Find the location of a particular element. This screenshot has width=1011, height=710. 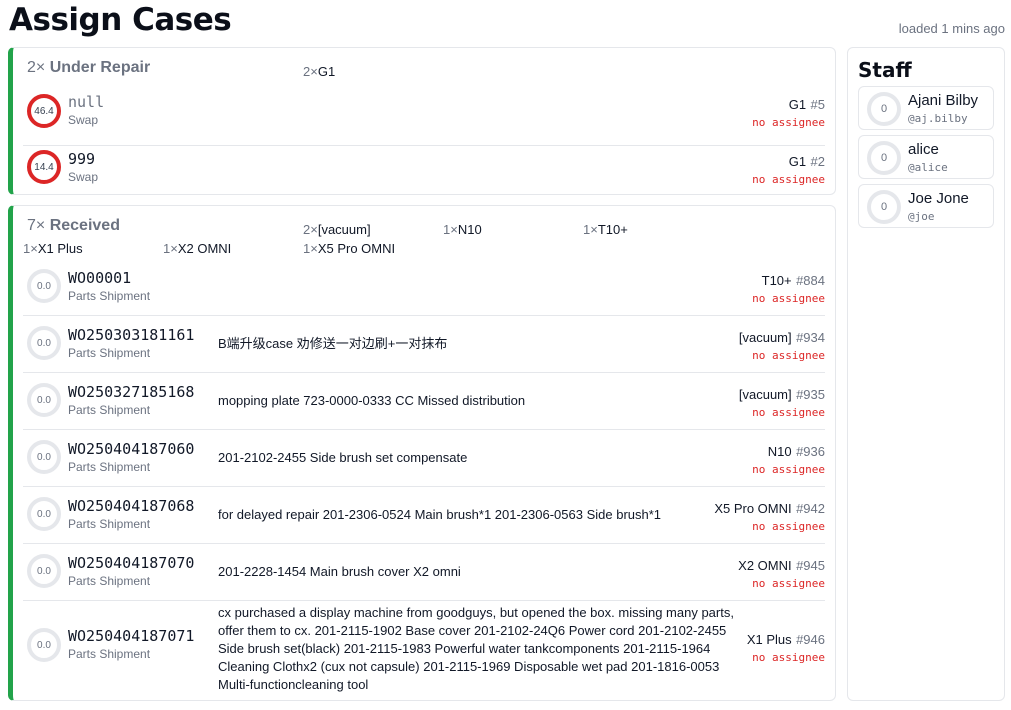

score-badge: 14.4 is located at coordinates (44, 167).